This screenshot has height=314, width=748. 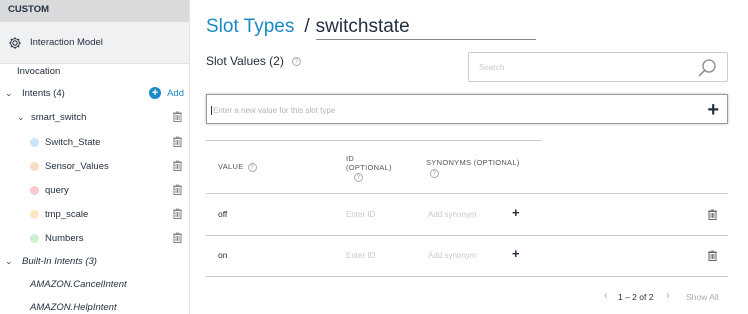 What do you see at coordinates (166, 93) in the screenshot?
I see `add-intent-button: + Add` at bounding box center [166, 93].